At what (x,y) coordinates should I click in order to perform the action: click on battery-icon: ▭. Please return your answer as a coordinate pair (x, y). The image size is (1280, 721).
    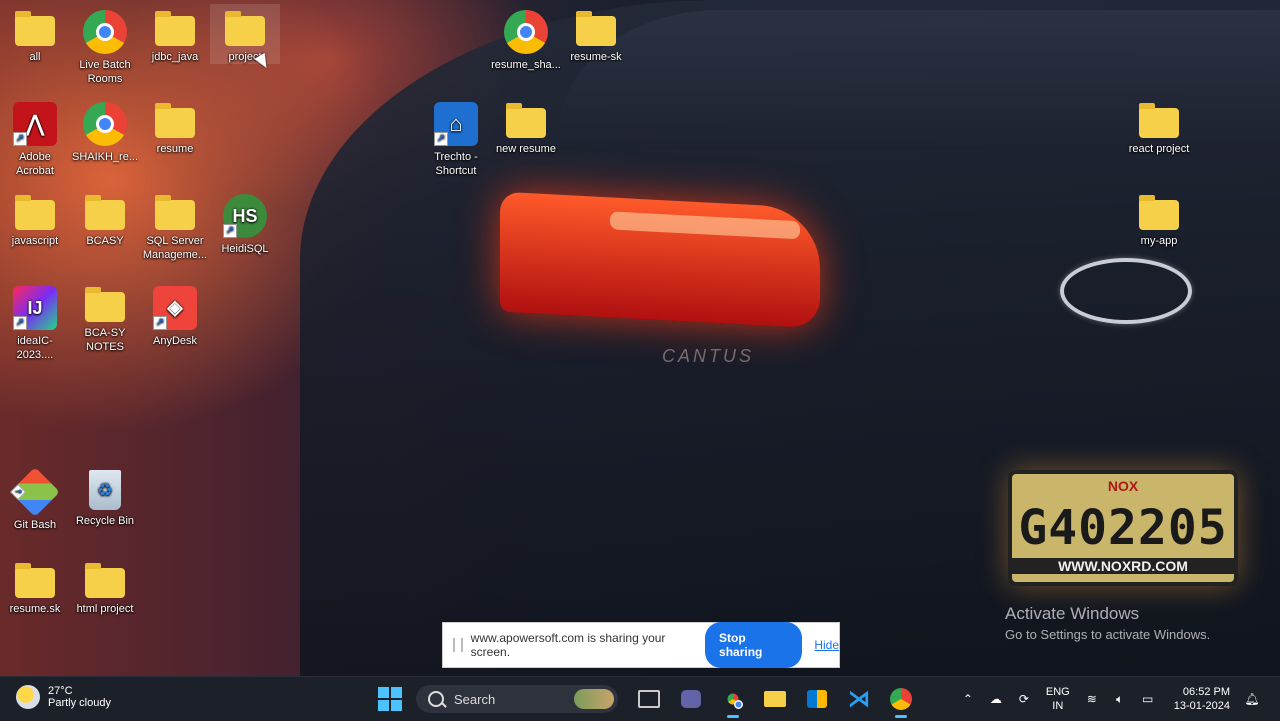
    Looking at the image, I should click on (1148, 699).